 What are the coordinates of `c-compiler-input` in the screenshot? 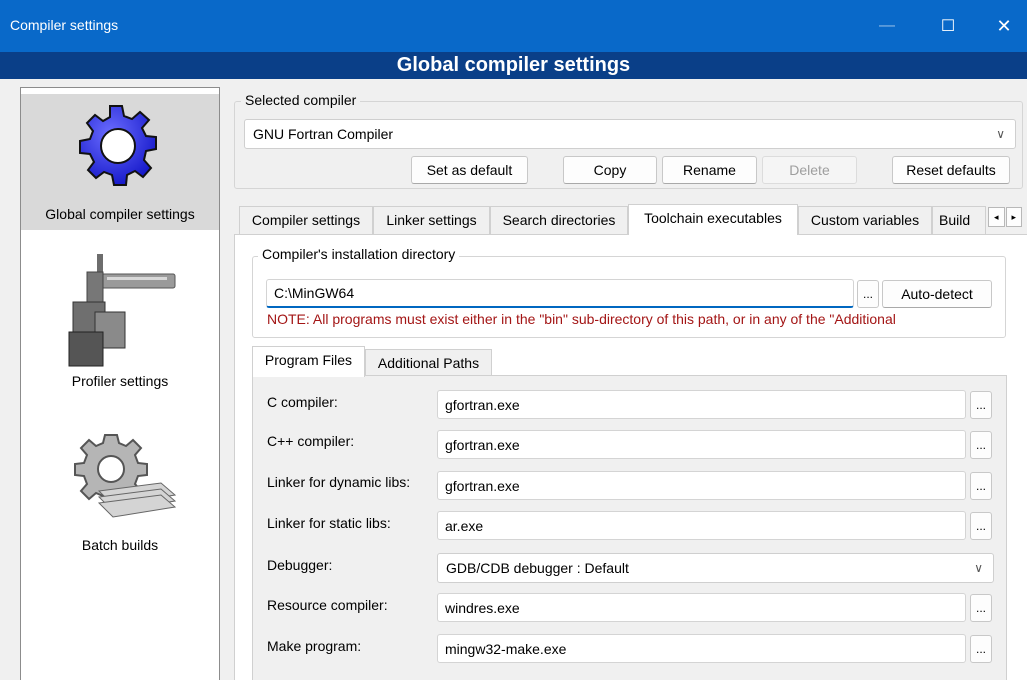 It's located at (701, 404).